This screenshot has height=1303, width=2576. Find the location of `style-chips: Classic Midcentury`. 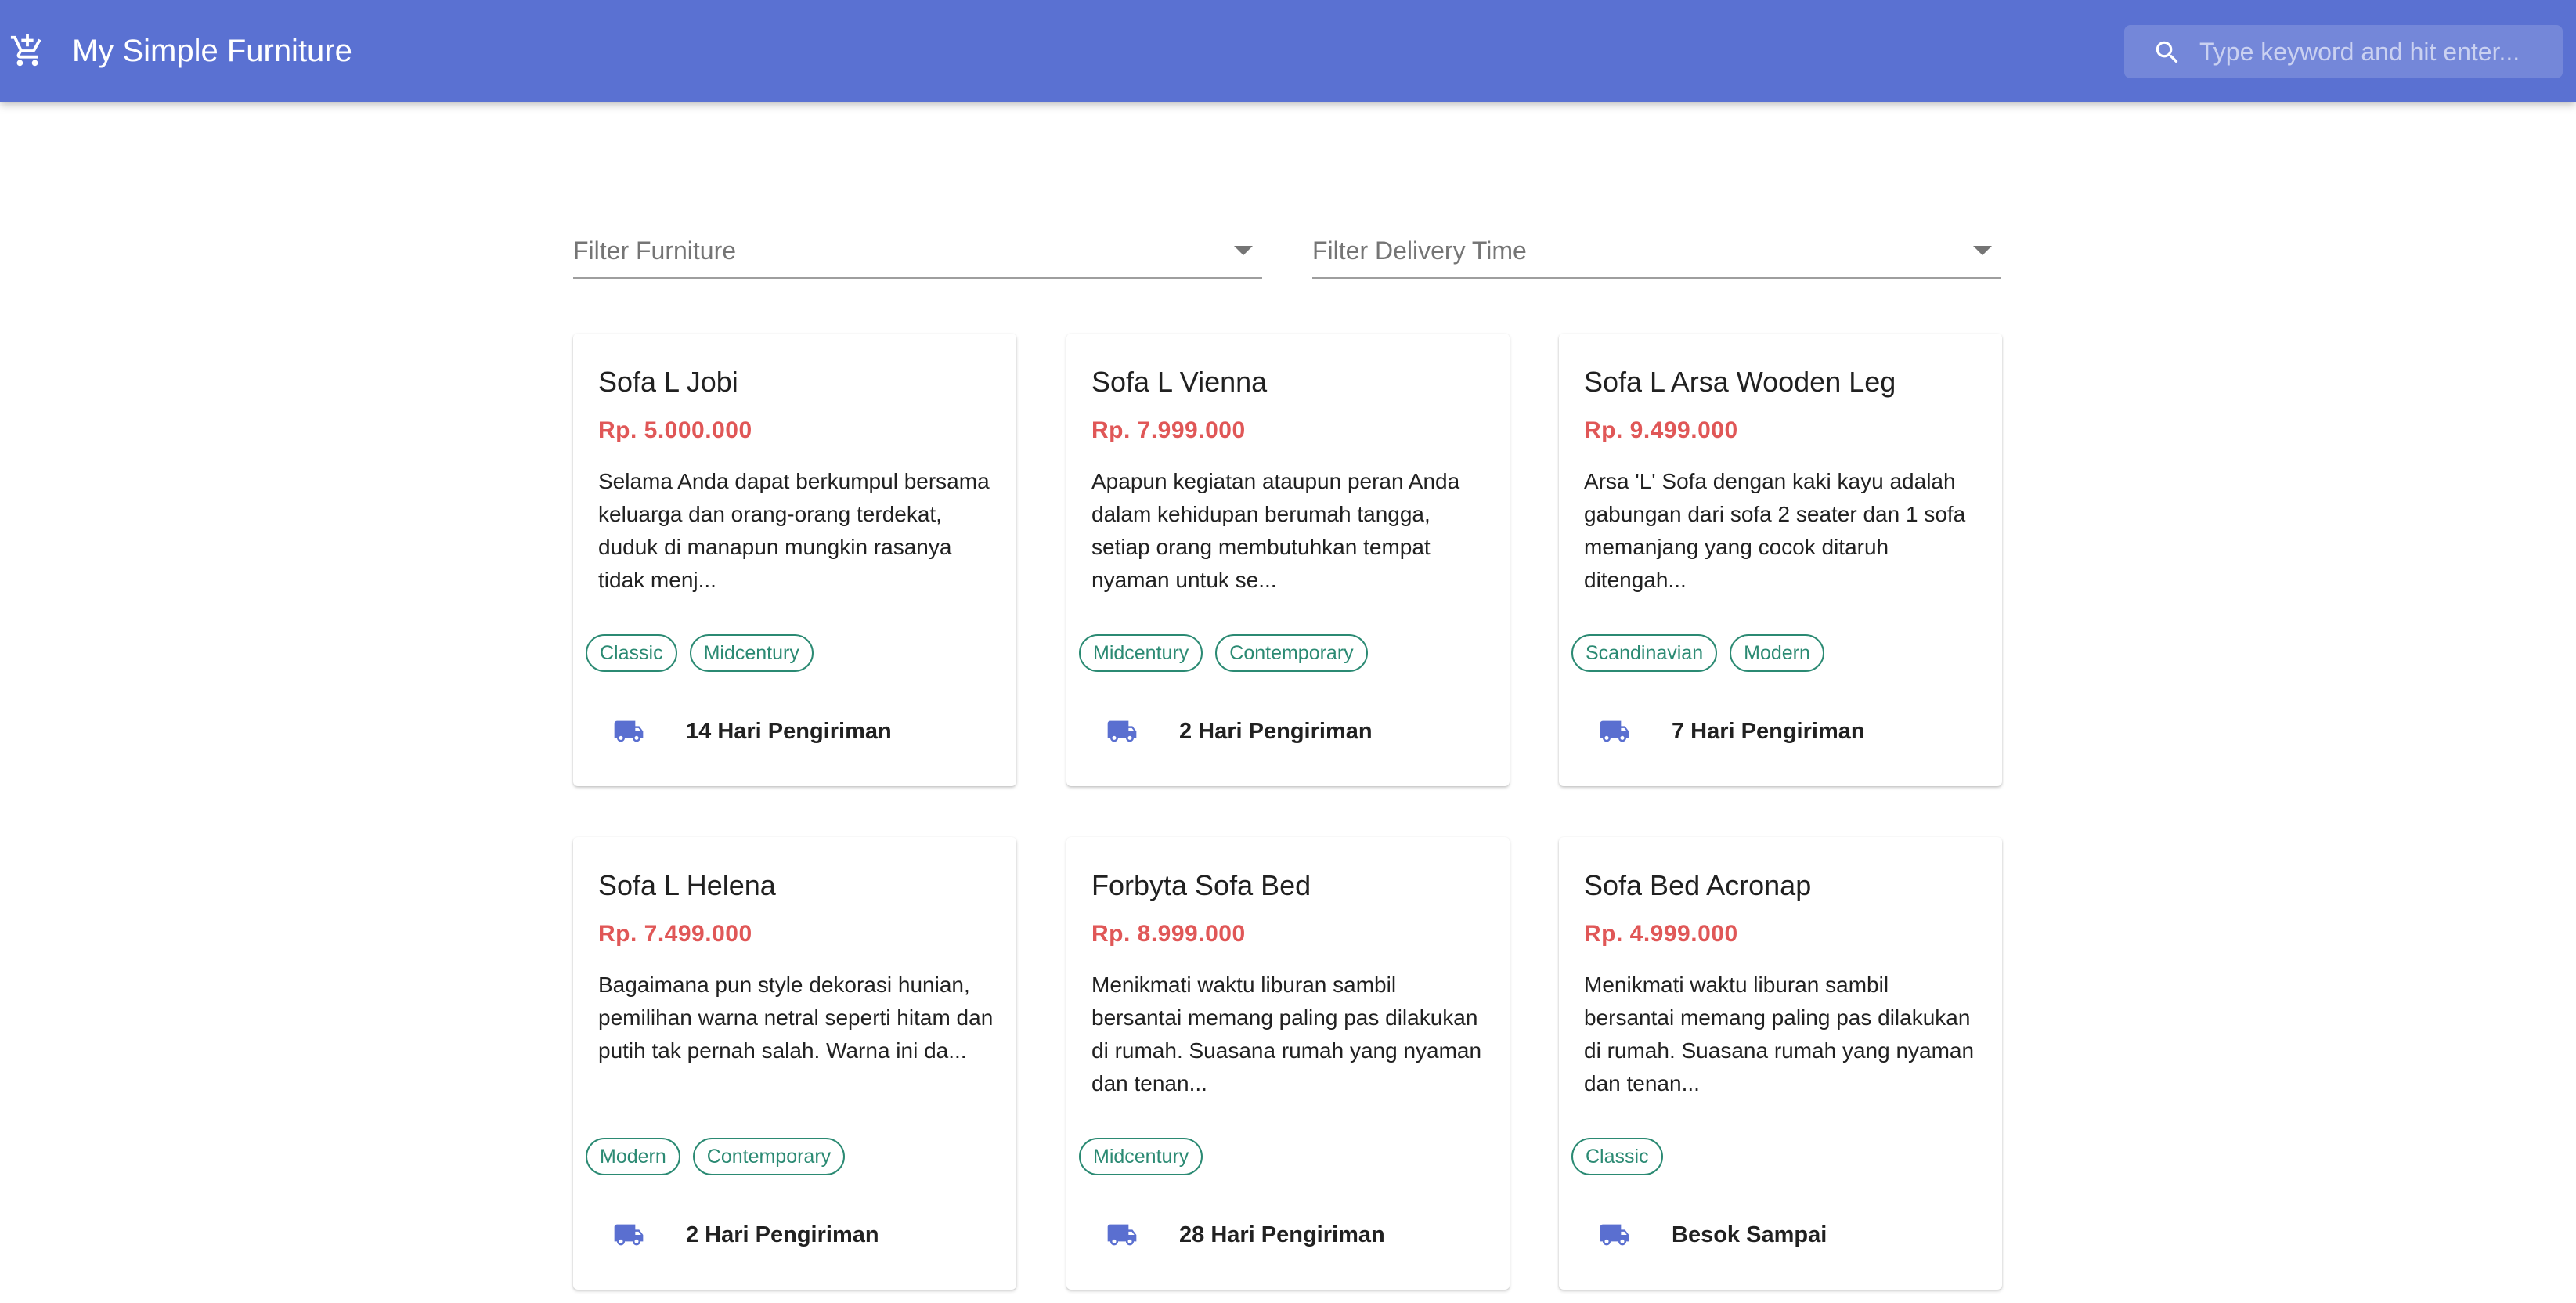

style-chips: Classic Midcentury is located at coordinates (700, 653).